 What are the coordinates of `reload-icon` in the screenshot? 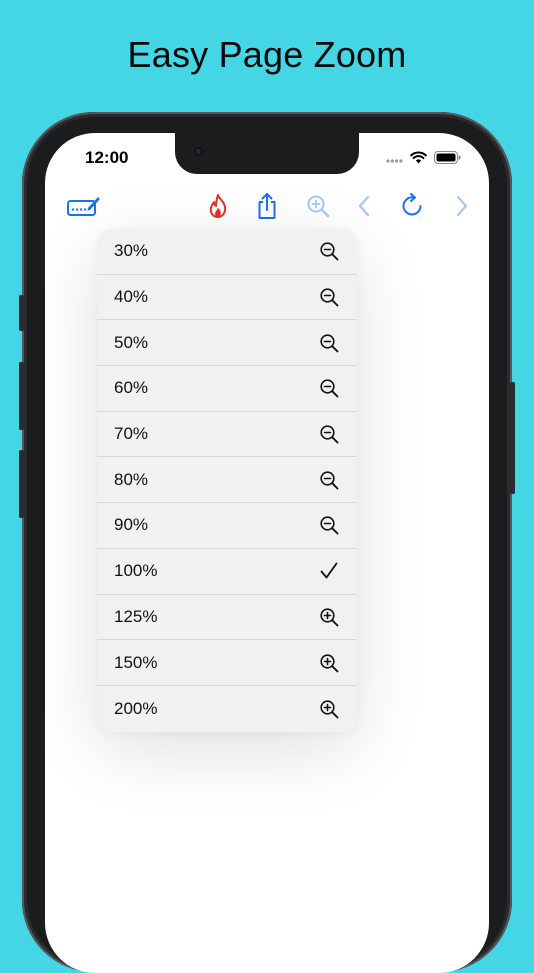 It's located at (412, 204).